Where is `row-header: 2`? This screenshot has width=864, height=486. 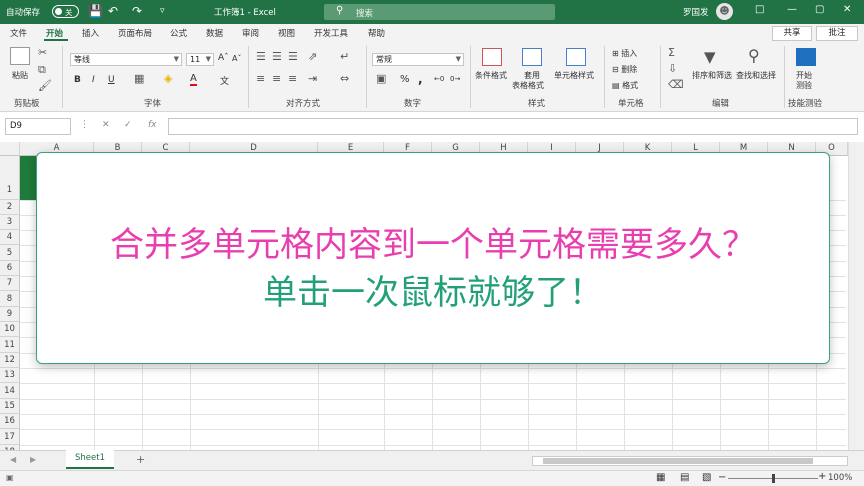 row-header: 2 is located at coordinates (10, 207).